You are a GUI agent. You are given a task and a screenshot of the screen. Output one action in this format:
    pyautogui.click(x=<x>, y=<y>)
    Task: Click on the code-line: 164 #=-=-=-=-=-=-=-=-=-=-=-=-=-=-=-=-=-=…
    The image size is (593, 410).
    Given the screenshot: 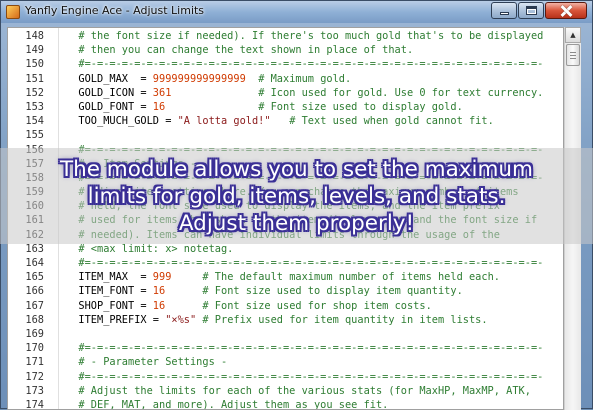 What is the action you would take?
    pyautogui.click(x=285, y=263)
    